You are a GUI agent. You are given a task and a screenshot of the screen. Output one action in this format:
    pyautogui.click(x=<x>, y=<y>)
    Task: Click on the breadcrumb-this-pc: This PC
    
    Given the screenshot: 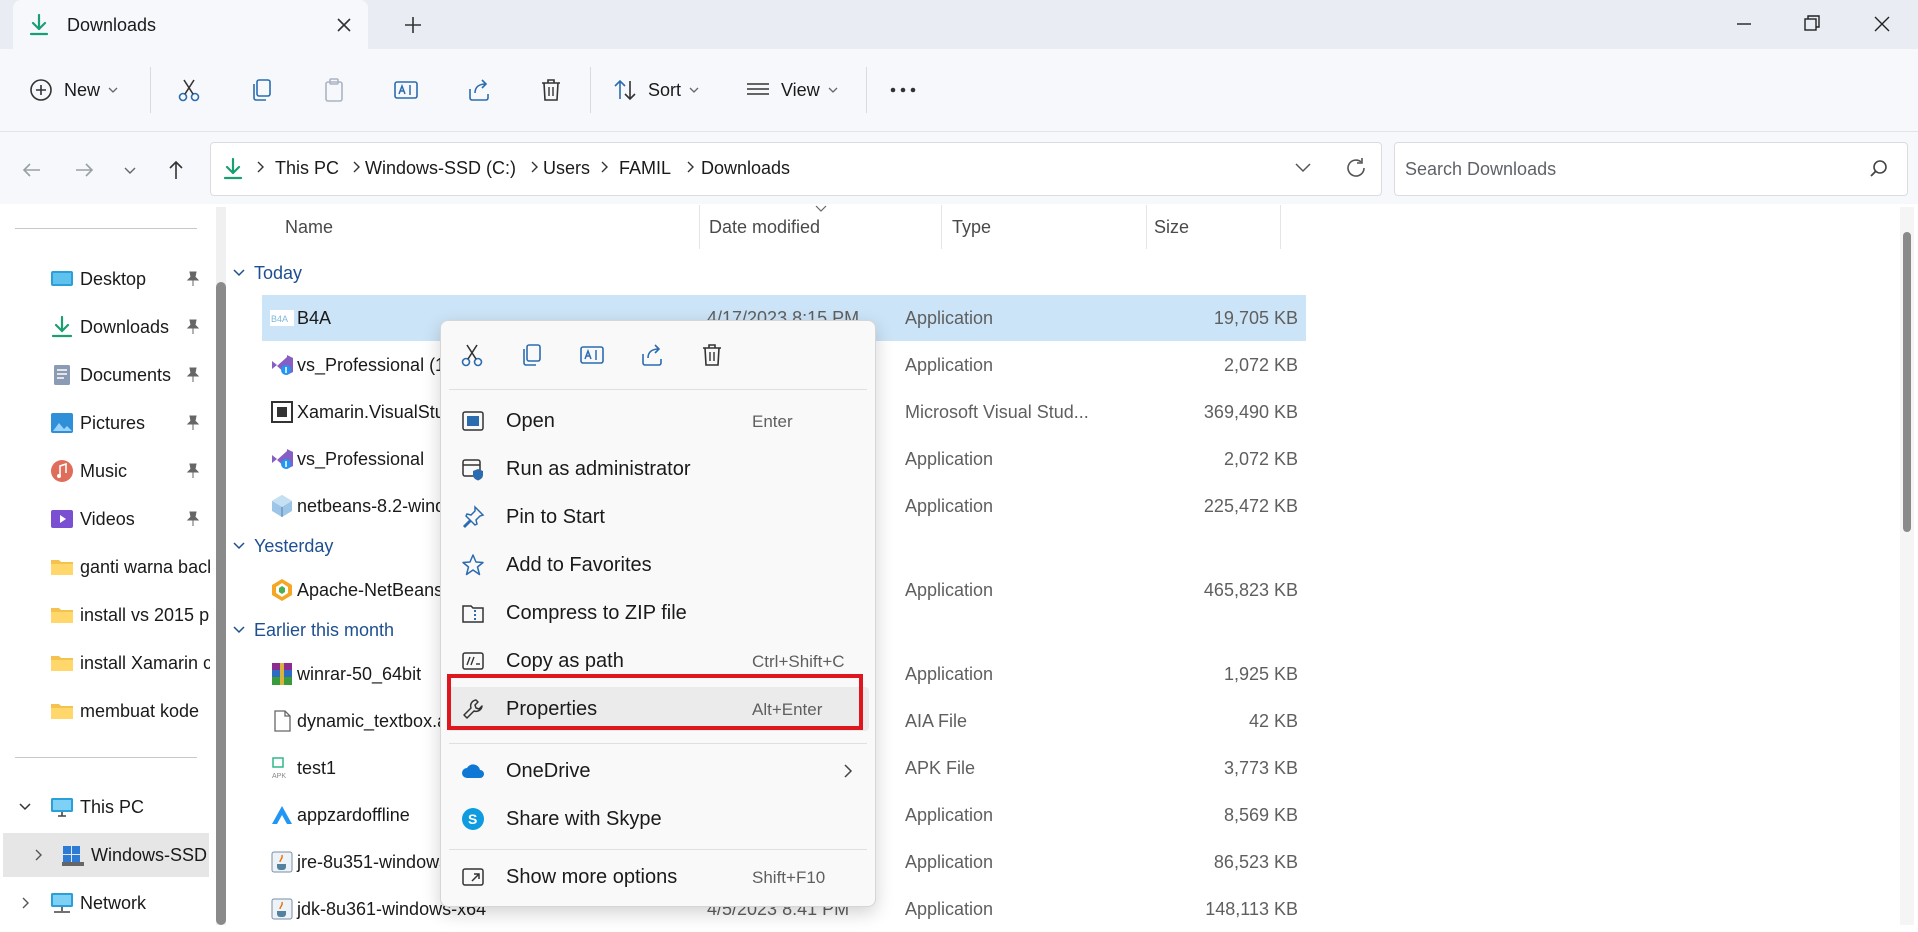 What is the action you would take?
    pyautogui.click(x=307, y=168)
    